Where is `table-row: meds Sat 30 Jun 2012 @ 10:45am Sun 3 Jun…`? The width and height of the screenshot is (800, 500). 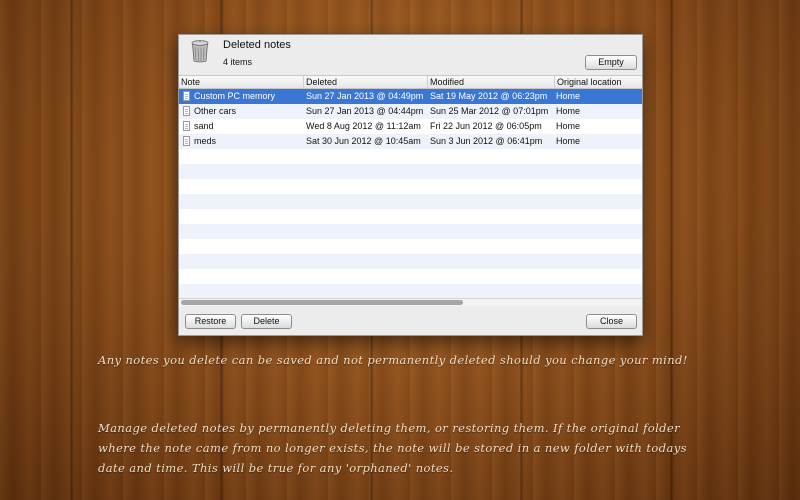 table-row: meds Sat 30 Jun 2012 @ 10:45am Sun 3 Jun… is located at coordinates (410, 141).